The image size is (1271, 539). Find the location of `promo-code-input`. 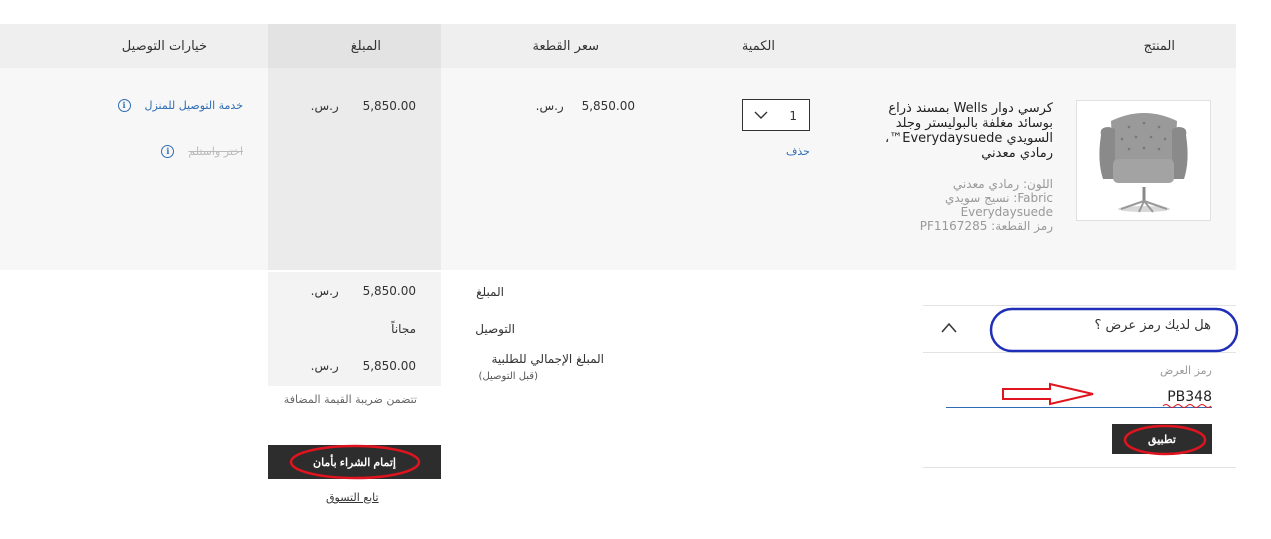

promo-code-input is located at coordinates (1079, 397).